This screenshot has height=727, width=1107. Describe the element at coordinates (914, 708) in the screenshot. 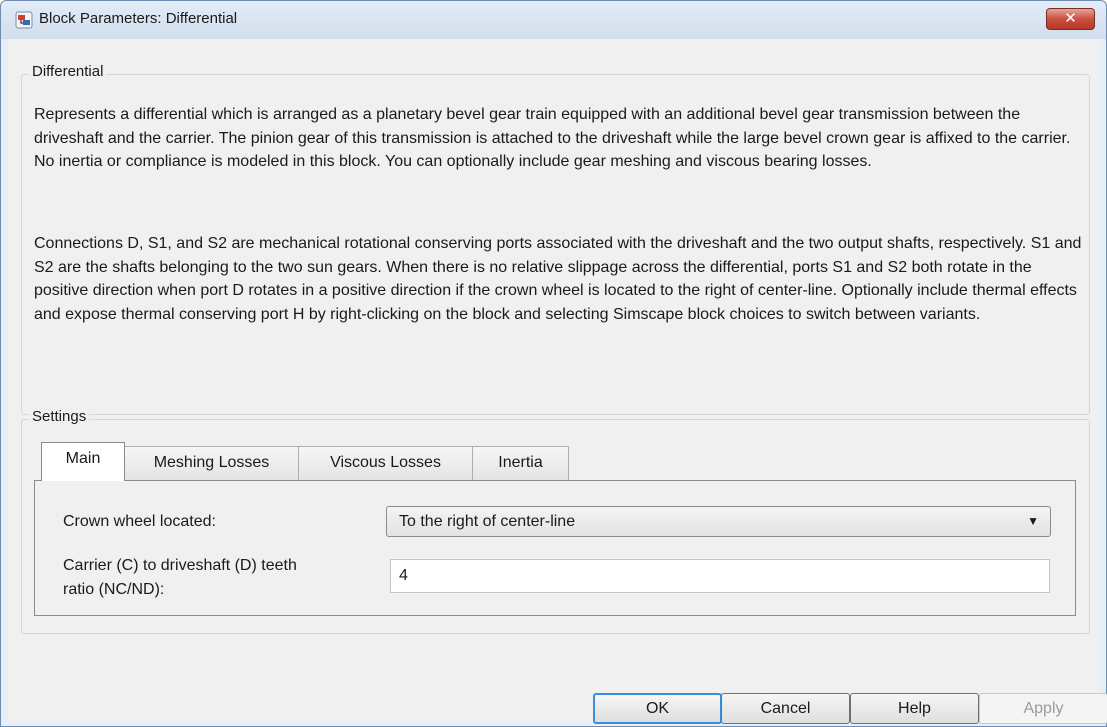

I see `help-button: Help` at that location.